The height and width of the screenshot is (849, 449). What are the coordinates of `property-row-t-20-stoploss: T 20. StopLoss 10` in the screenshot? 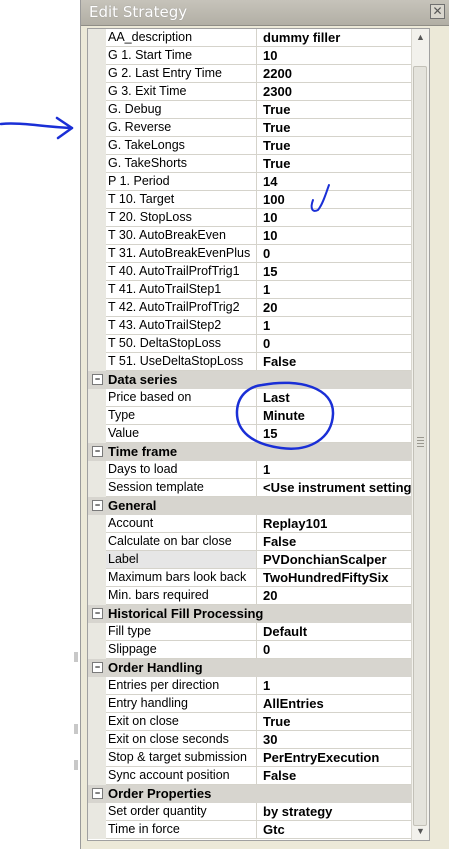 It's located at (258, 218).